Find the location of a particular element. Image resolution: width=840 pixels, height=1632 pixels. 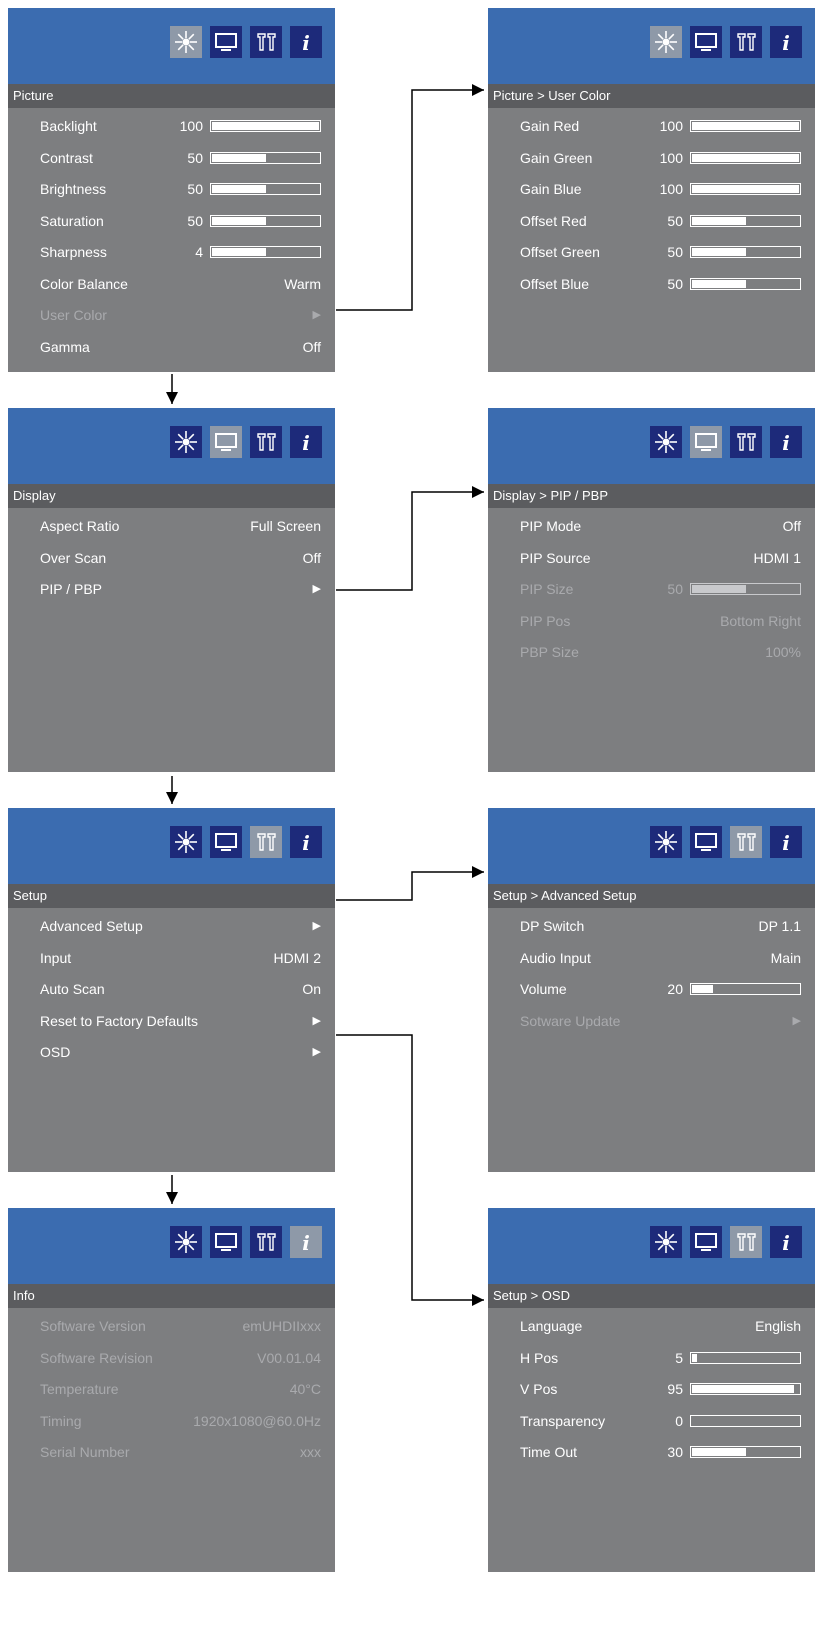

menu-row: Transparency 0 is located at coordinates (651, 1422).